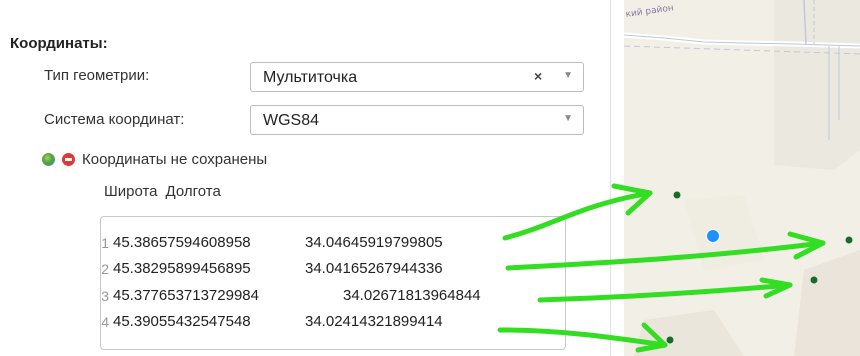 This screenshot has width=860, height=356. I want to click on globe-icon, so click(48, 159).